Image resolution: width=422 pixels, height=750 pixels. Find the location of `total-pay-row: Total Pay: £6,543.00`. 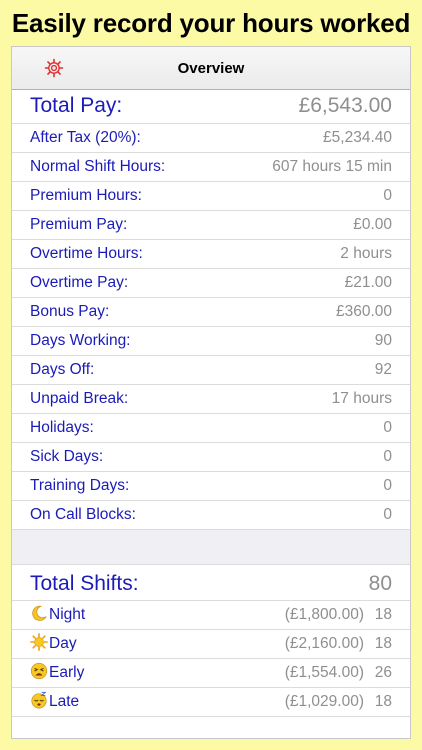

total-pay-row: Total Pay: £6,543.00 is located at coordinates (211, 107).